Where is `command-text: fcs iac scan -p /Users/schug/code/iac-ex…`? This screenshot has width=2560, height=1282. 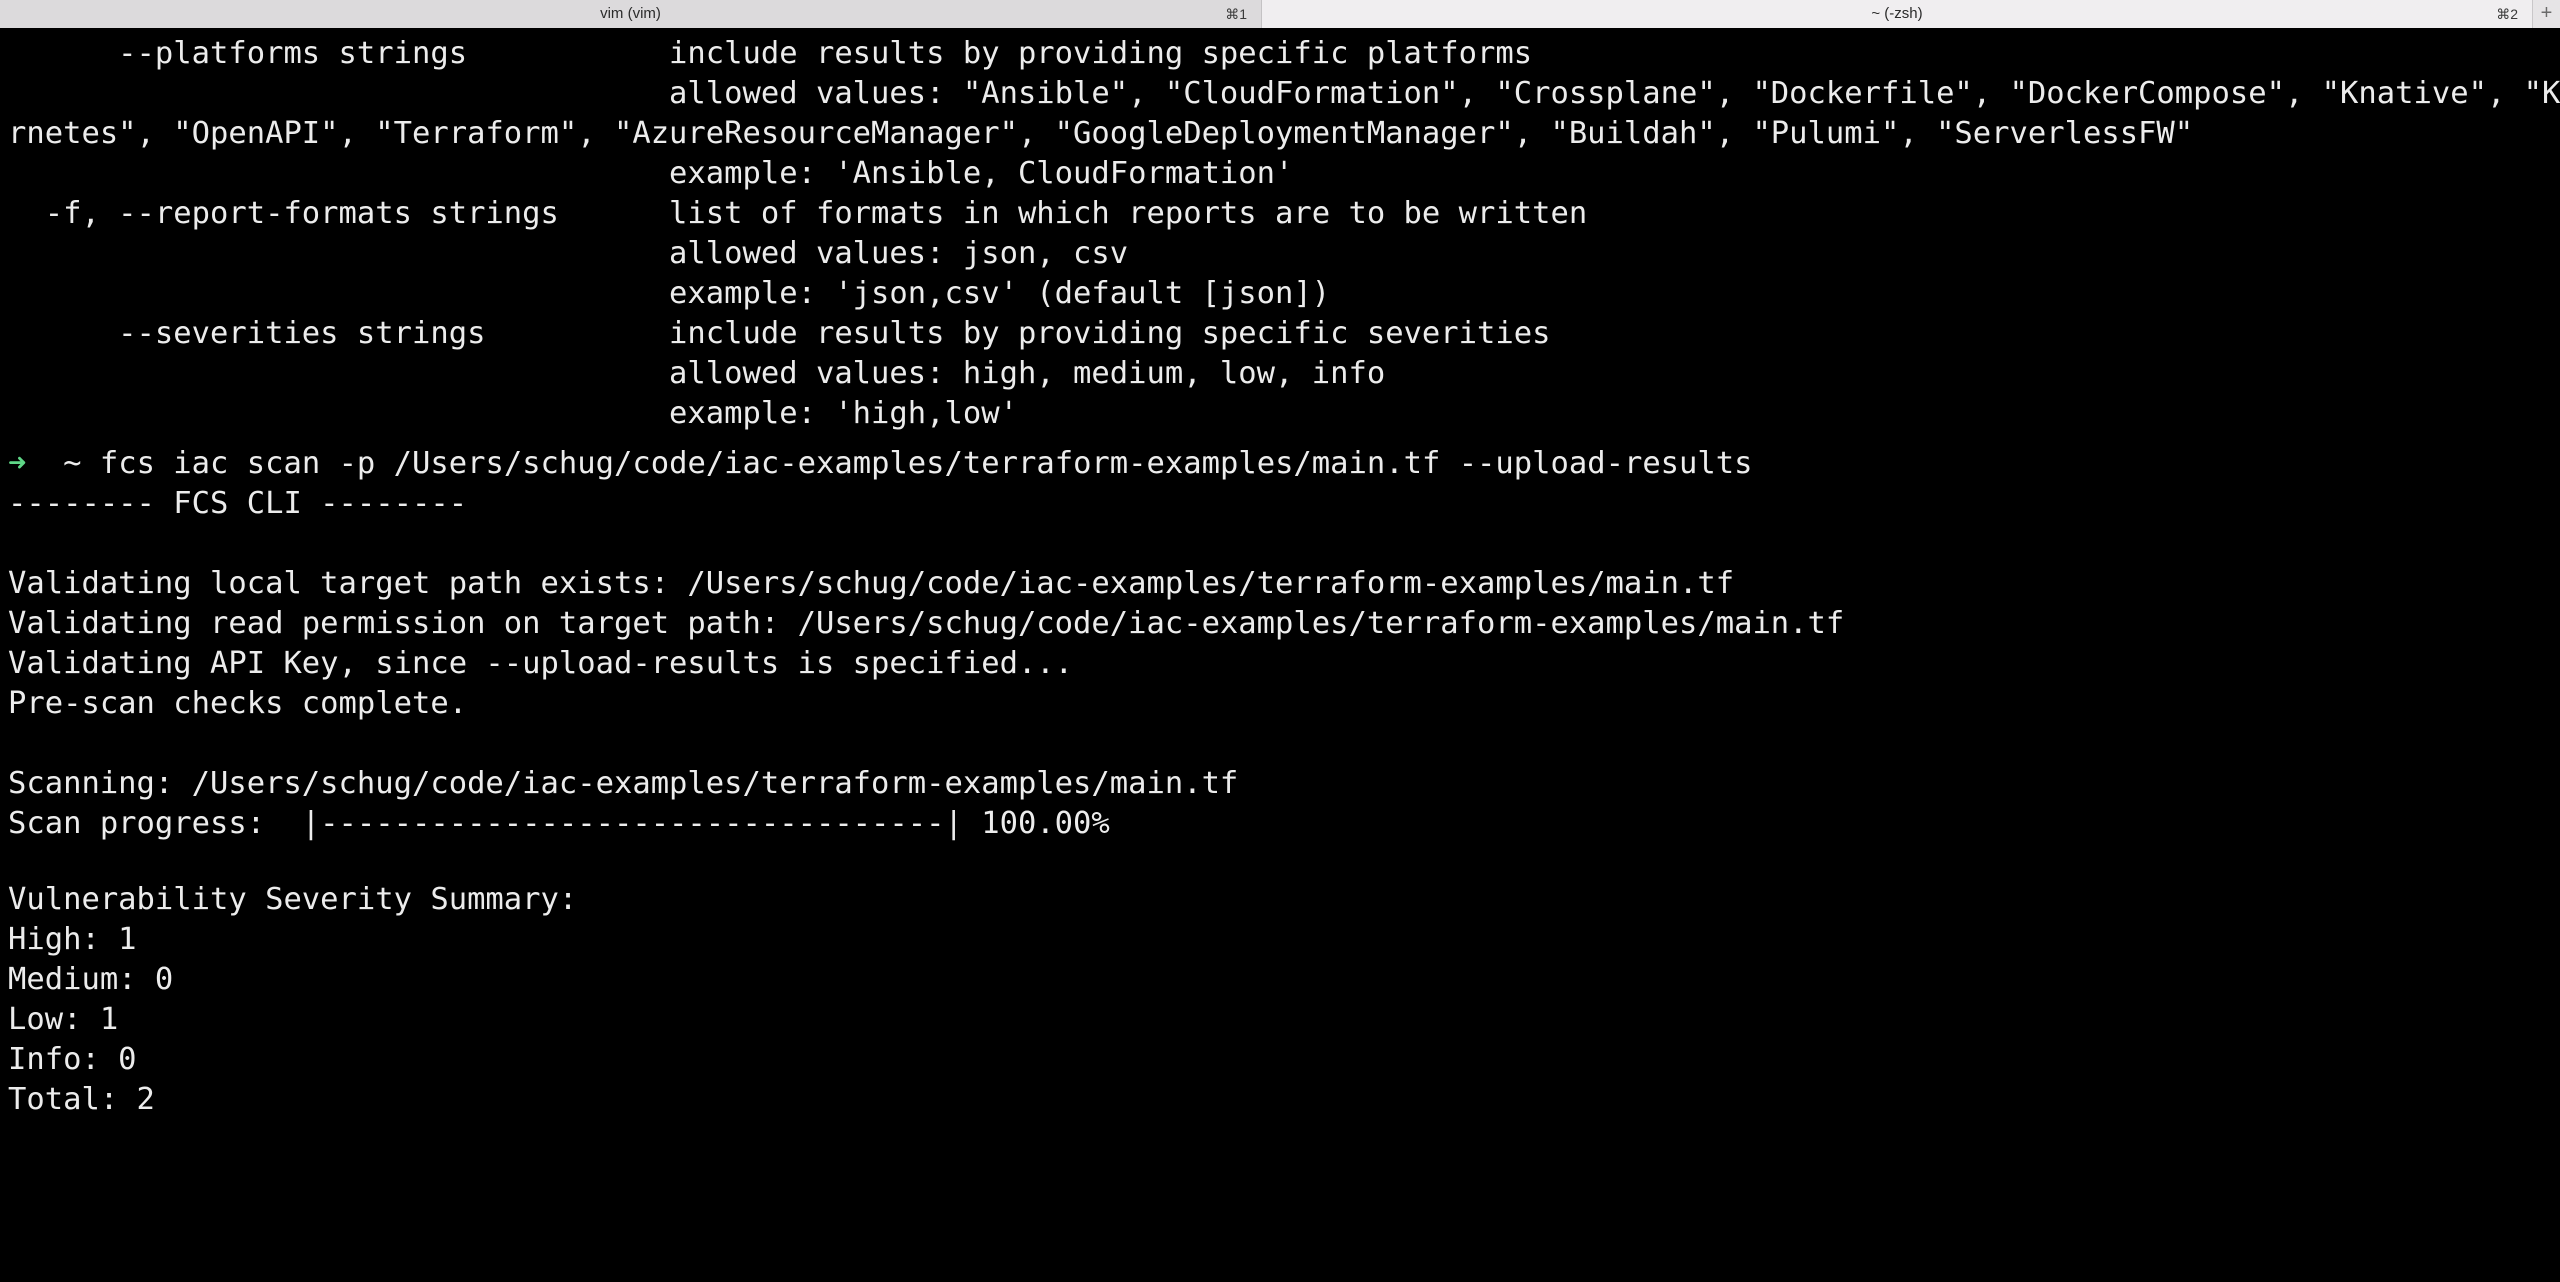 command-text: fcs iac scan -p /Users/schug/code/iac-ex… is located at coordinates (926, 463).